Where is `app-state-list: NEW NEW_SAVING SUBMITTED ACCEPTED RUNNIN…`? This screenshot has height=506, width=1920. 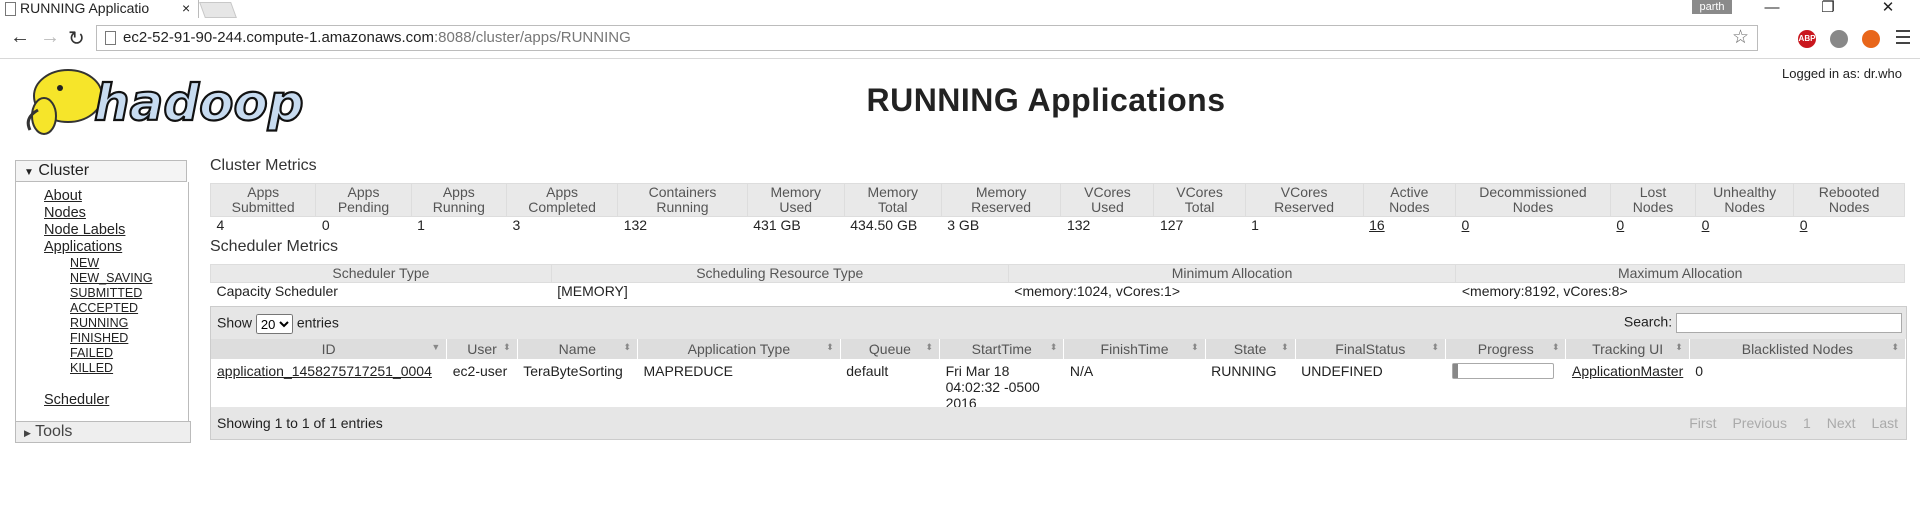
app-state-list: NEW NEW_SAVING SUBMITTED ACCEPTED RUNNIN… is located at coordinates (116, 316).